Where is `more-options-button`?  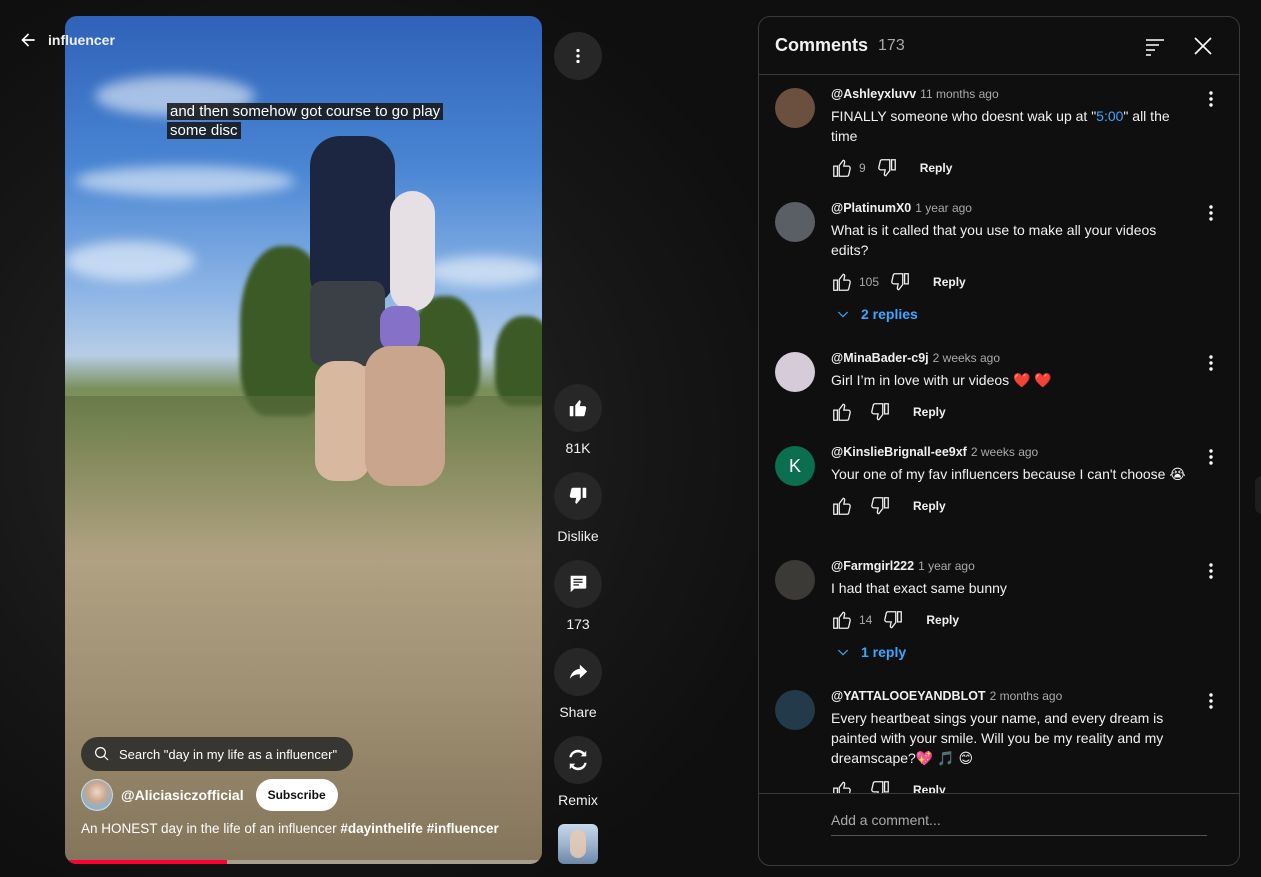
more-options-button is located at coordinates (578, 56).